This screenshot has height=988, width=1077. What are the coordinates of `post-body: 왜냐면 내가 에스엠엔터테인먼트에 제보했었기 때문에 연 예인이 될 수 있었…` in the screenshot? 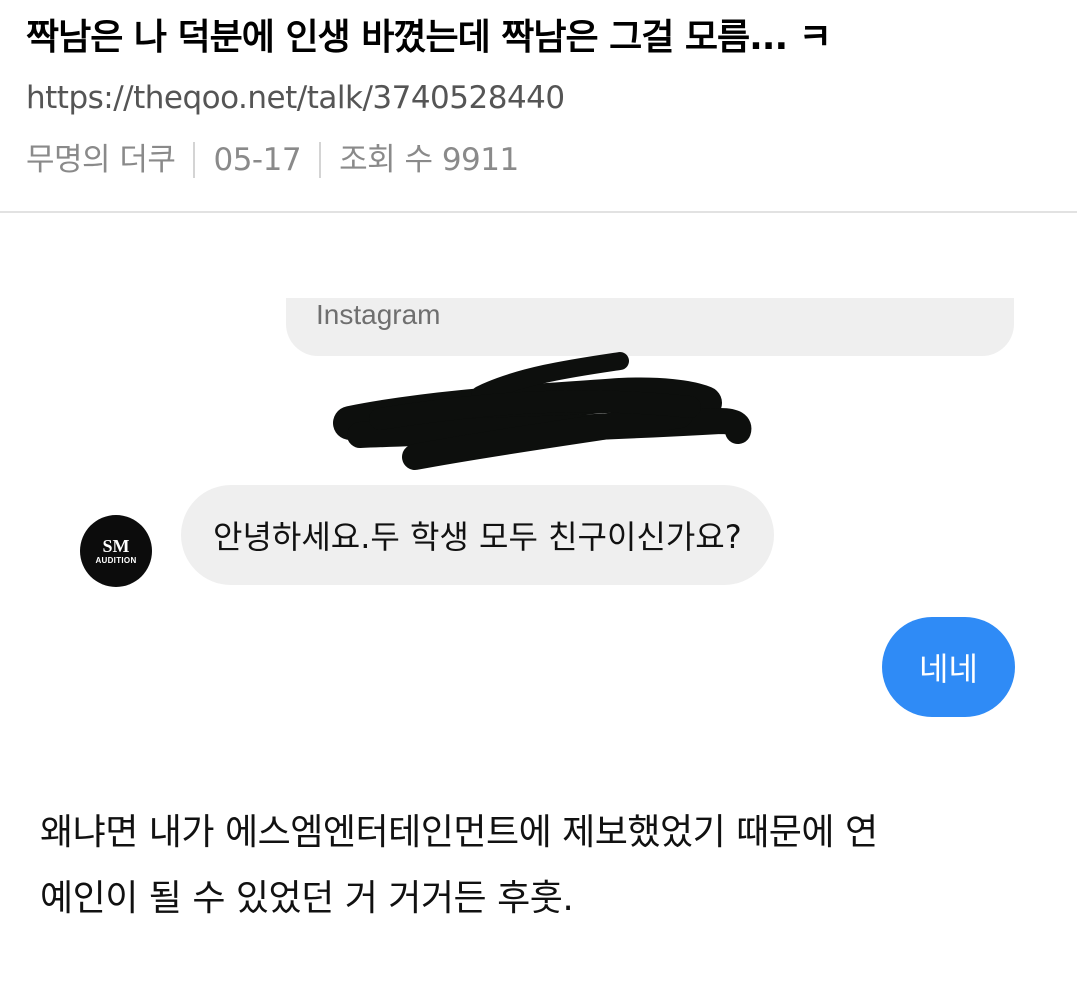 It's located at (545, 866).